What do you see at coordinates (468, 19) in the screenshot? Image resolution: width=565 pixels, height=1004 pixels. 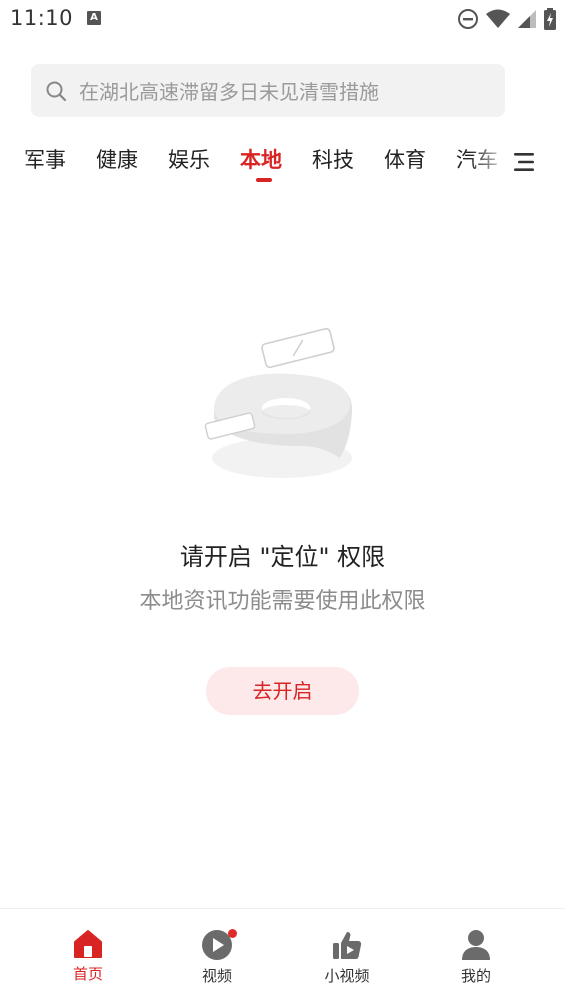 I see `dnd-icon` at bounding box center [468, 19].